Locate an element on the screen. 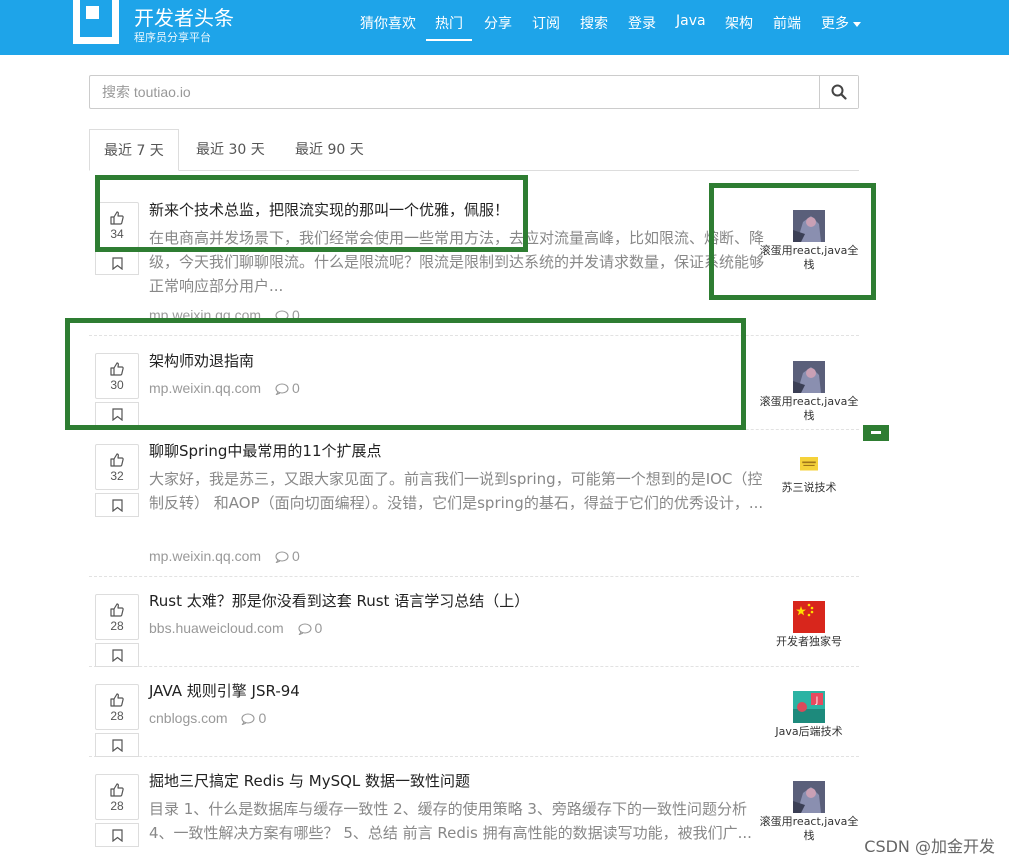 The image size is (1009, 863). item-source: cnblogs.com is located at coordinates (188, 718).